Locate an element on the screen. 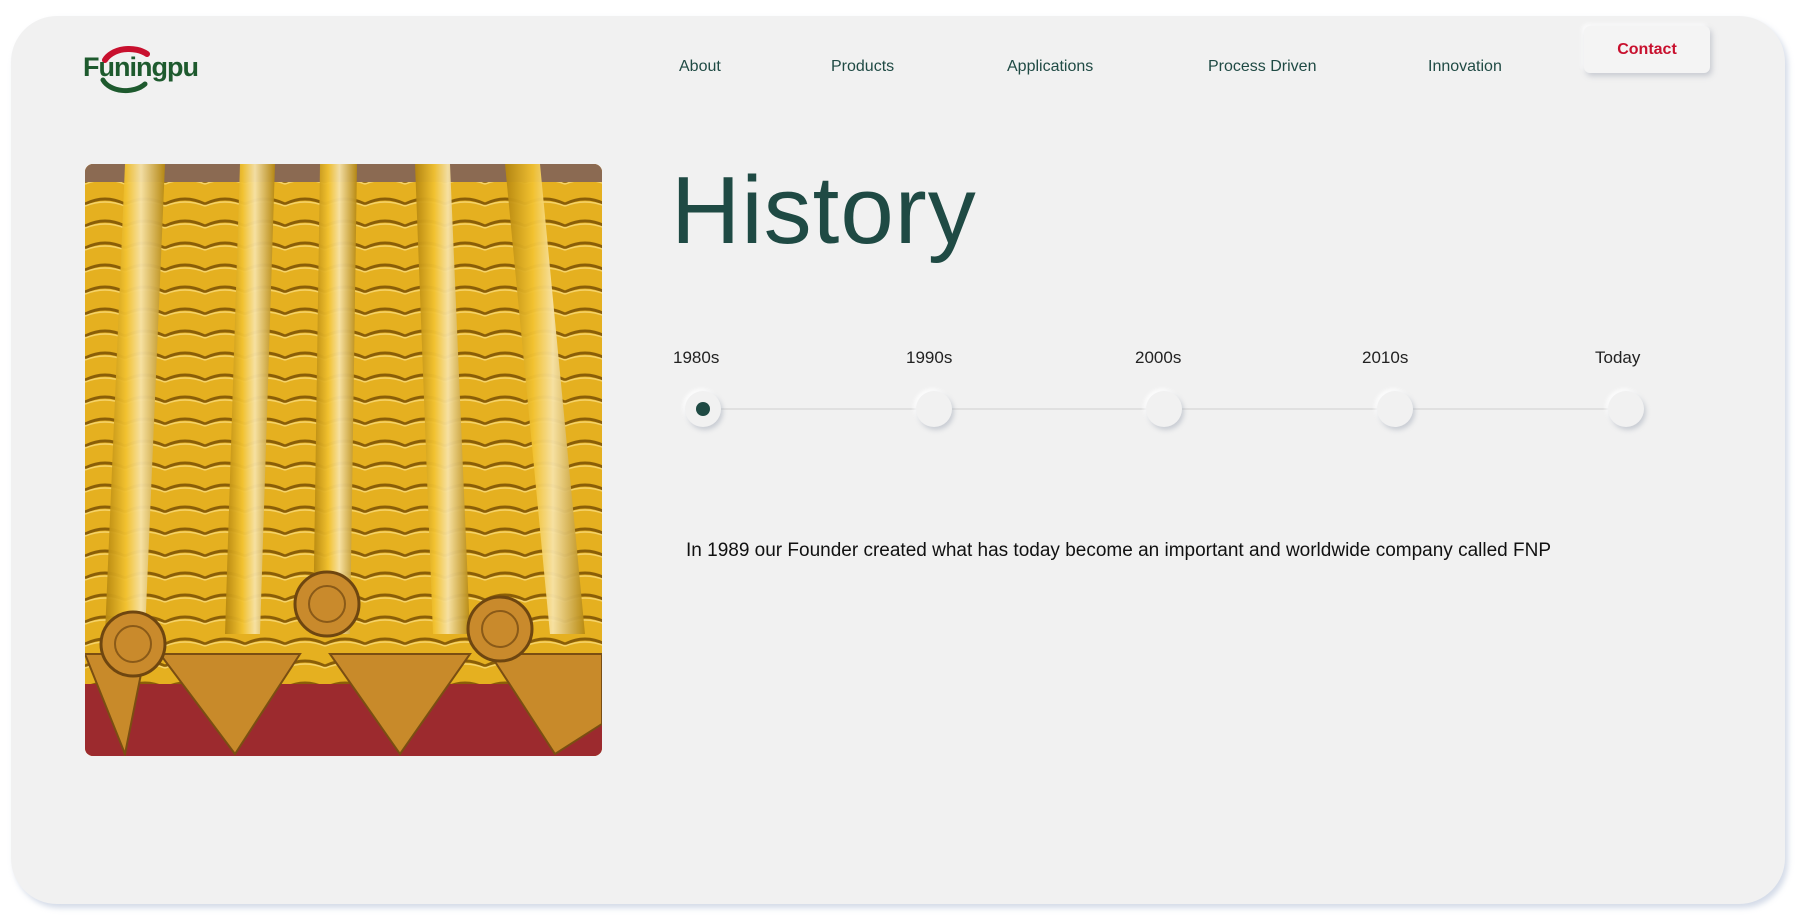  nav-about: About is located at coordinates (700, 67).